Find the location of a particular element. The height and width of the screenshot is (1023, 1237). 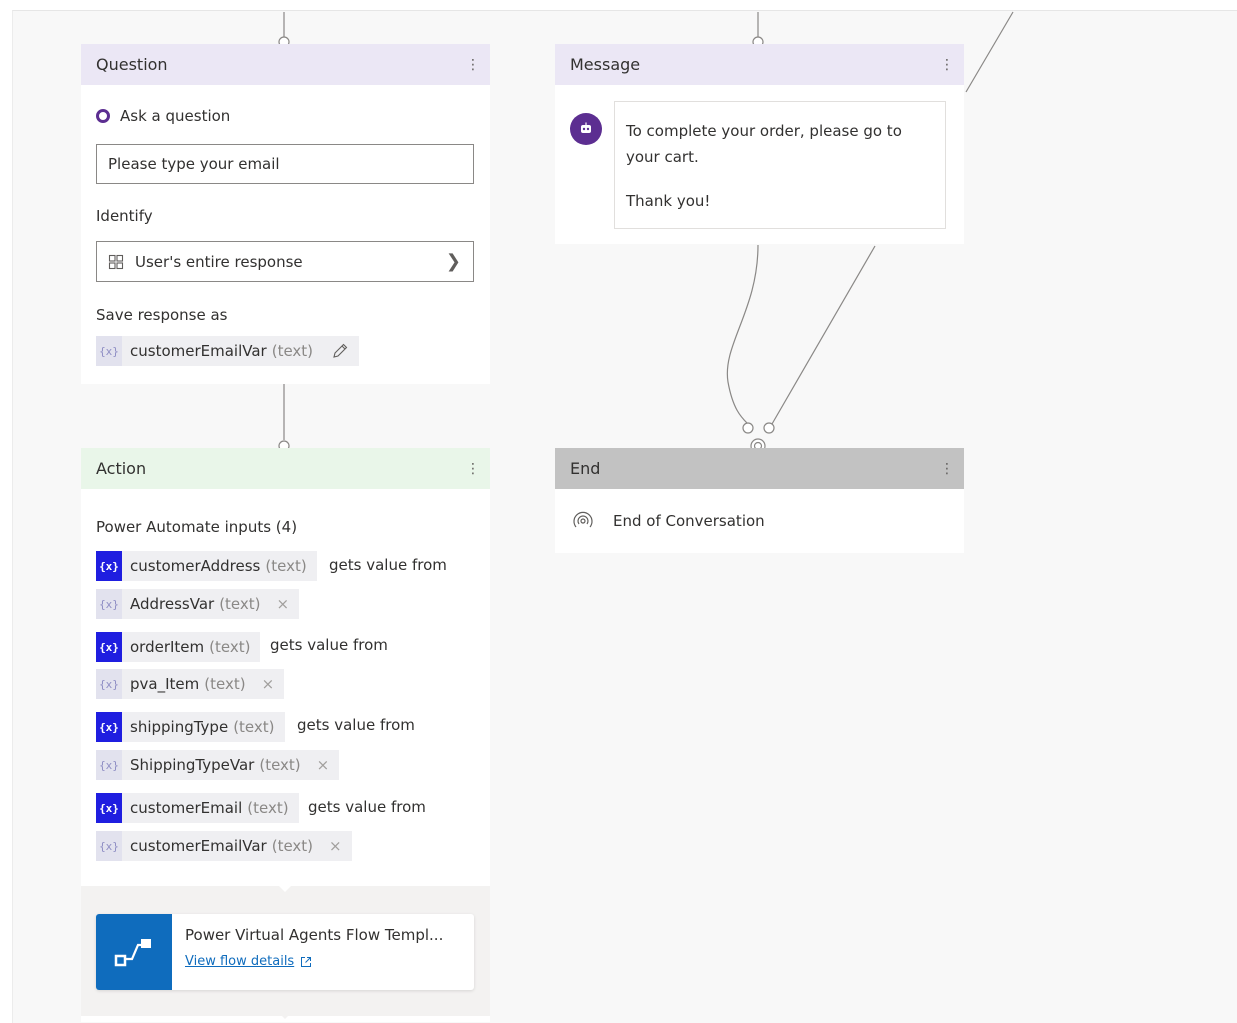

end-node: End ⋮ End of Conversation is located at coordinates (759, 500).